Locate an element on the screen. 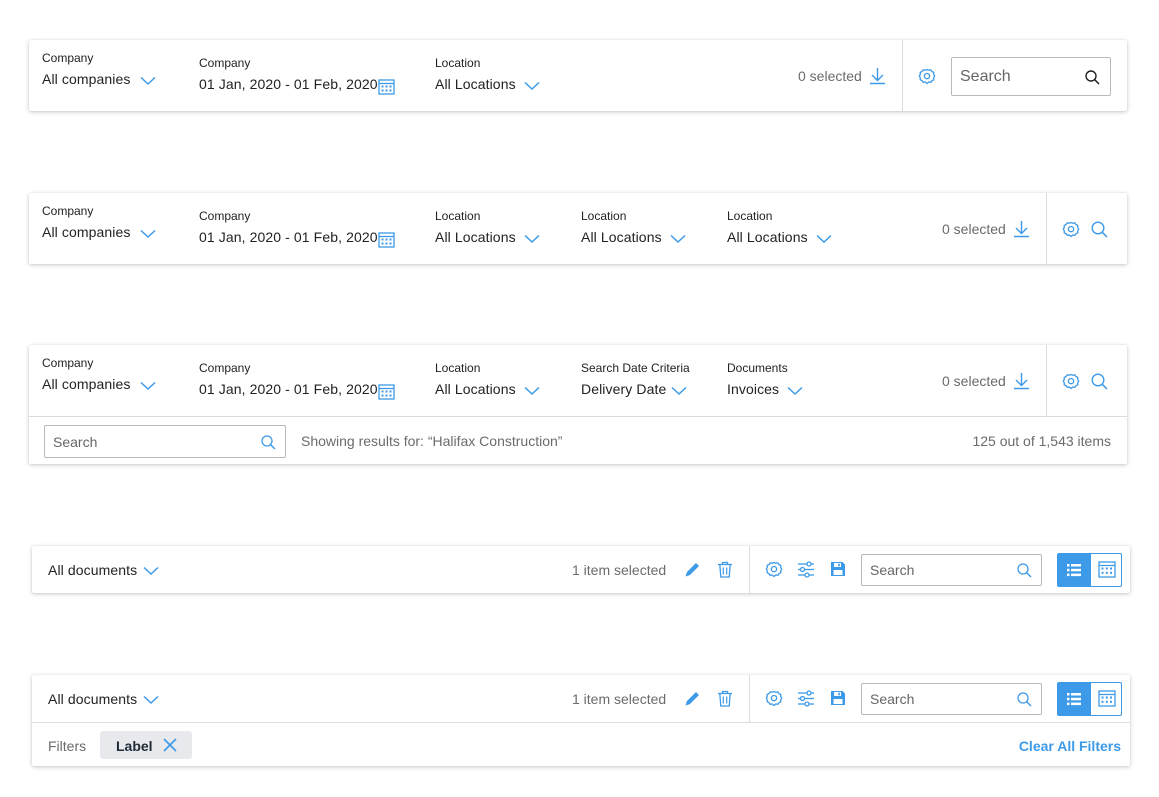 The width and height of the screenshot is (1159, 797). filter-value: Invoices is located at coordinates (753, 389).